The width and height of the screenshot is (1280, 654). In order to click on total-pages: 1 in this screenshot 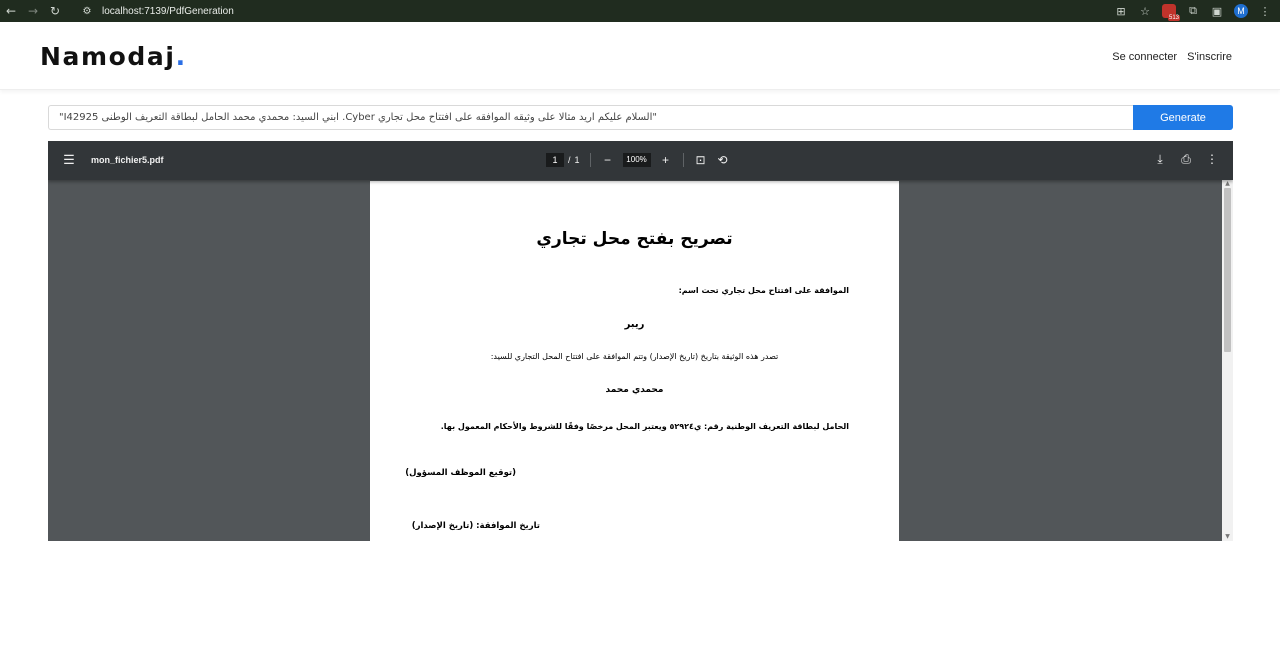, I will do `click(577, 160)`.